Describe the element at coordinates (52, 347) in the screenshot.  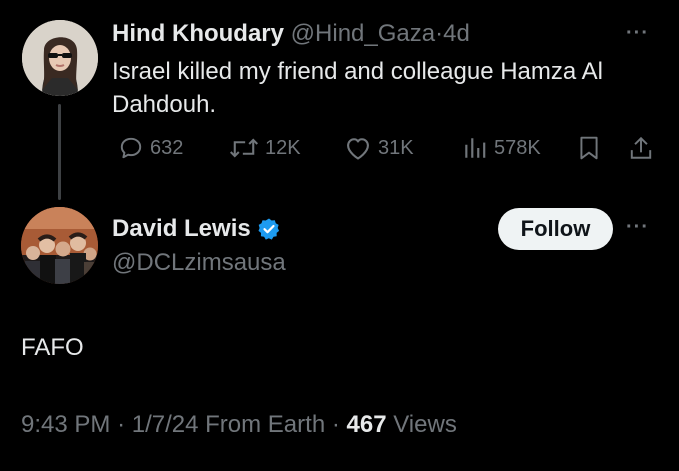
I see `tweet-text: FAFO` at that location.